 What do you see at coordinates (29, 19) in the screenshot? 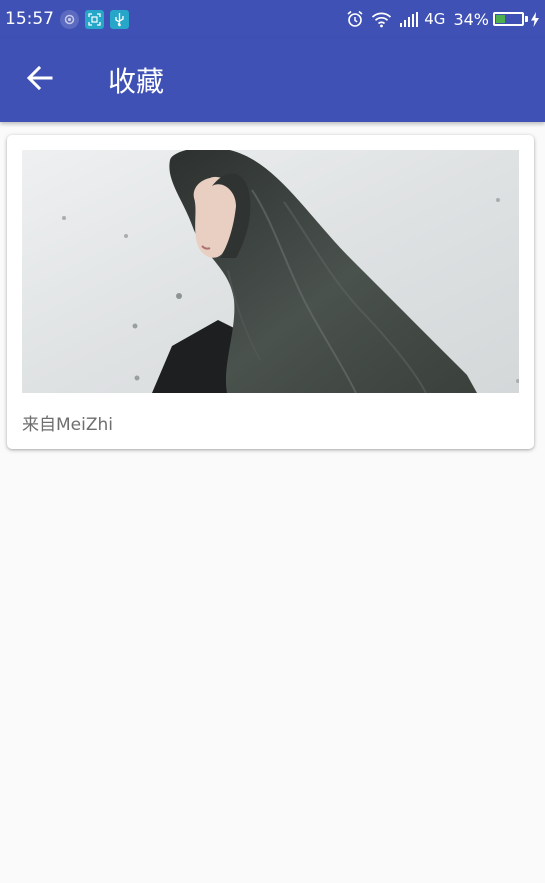
I see `status-time: 15:57` at bounding box center [29, 19].